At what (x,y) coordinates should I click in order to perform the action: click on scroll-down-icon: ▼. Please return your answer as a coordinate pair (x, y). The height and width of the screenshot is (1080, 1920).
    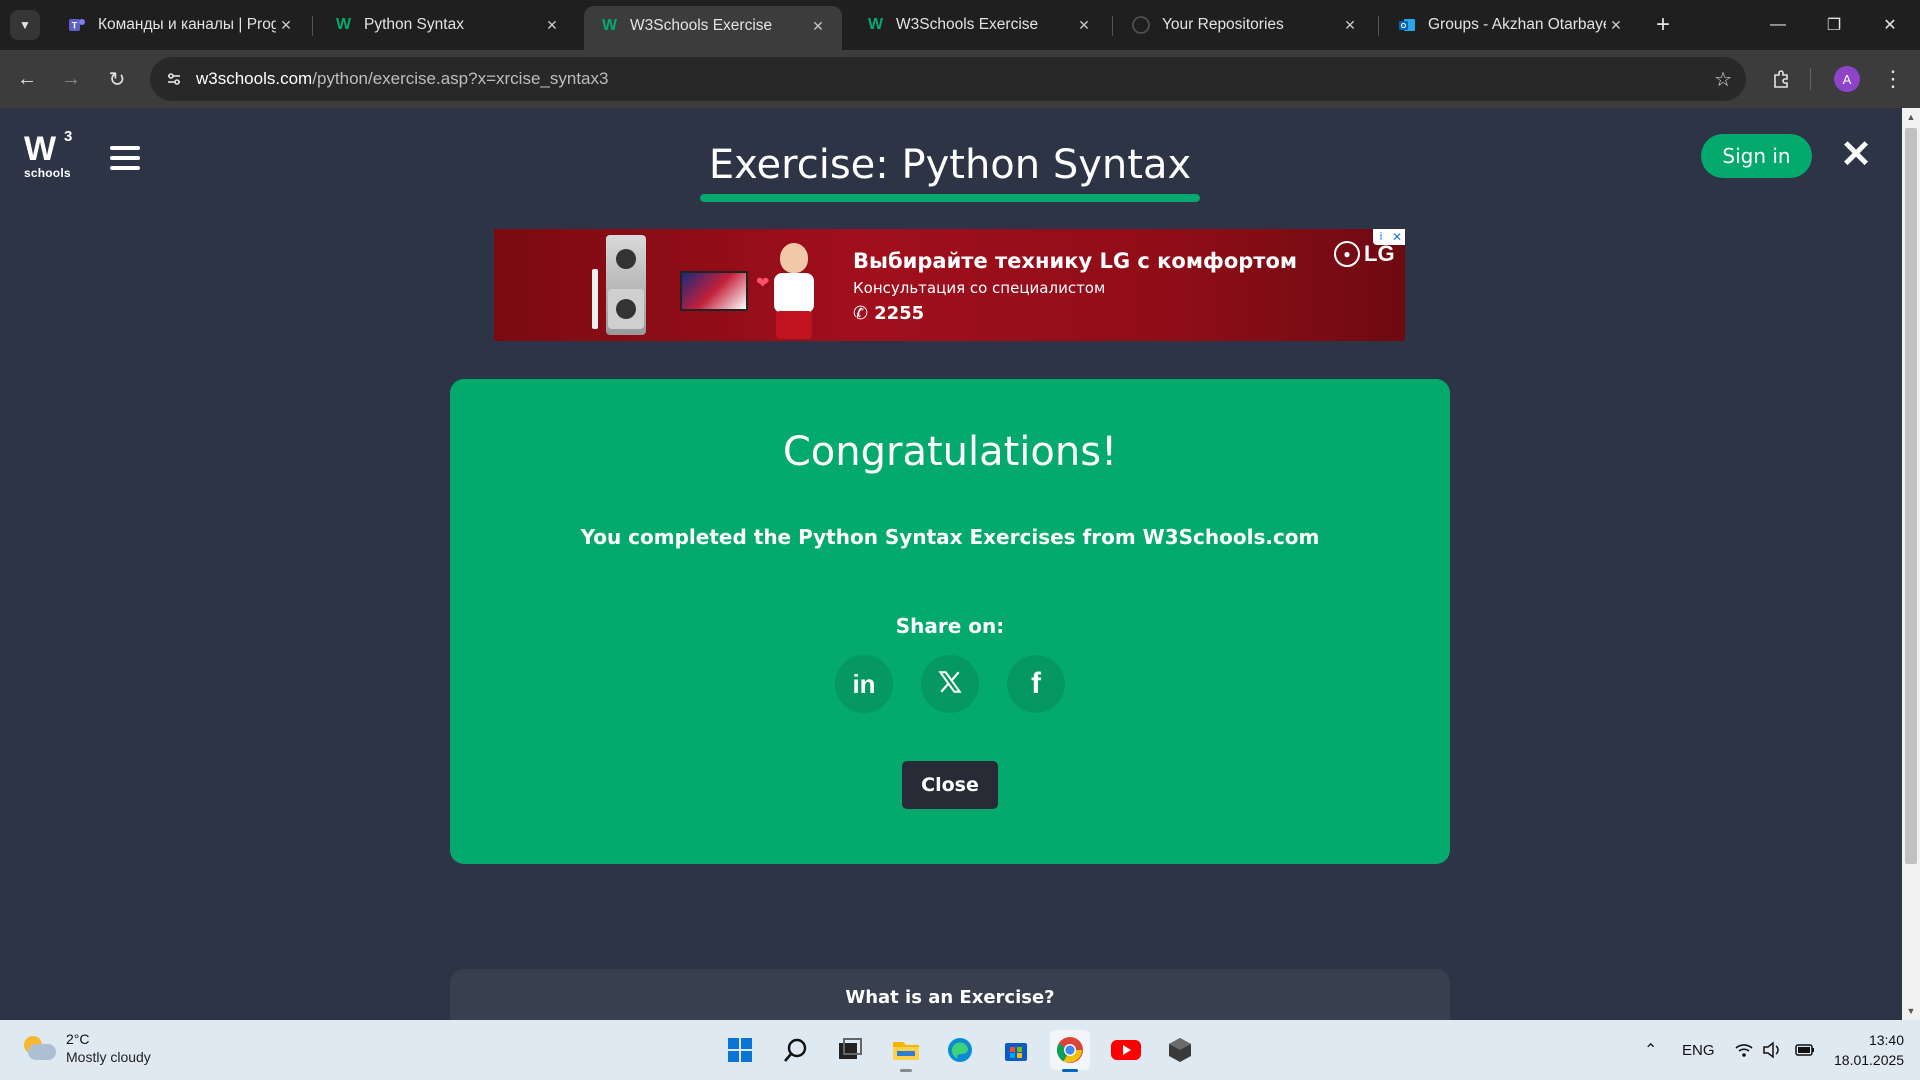
    Looking at the image, I should click on (1911, 1011).